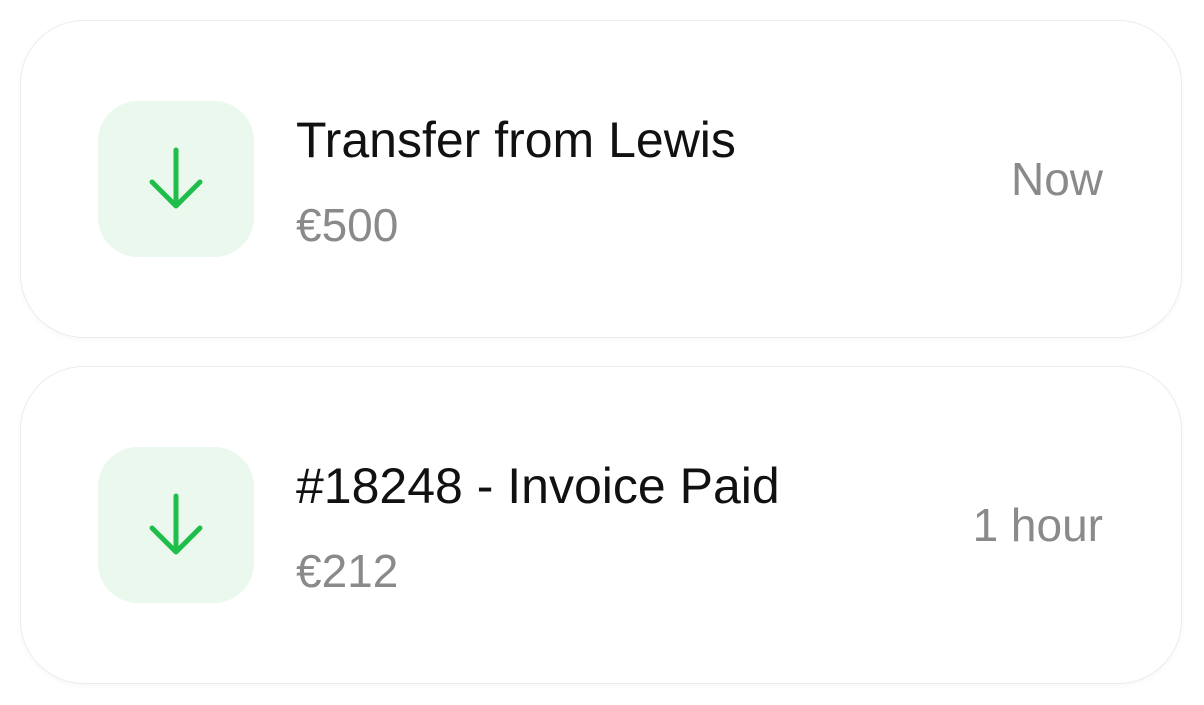 The height and width of the screenshot is (705, 1204). I want to click on notification-title: #18248 - Invoice Paid, so click(538, 486).